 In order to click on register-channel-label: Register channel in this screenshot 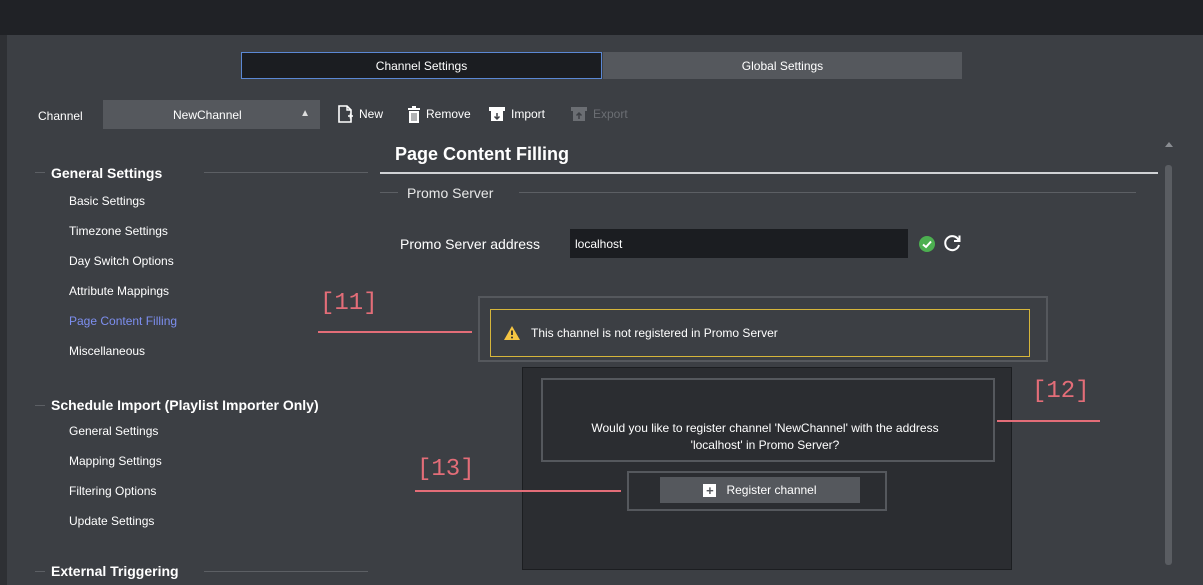, I will do `click(771, 490)`.